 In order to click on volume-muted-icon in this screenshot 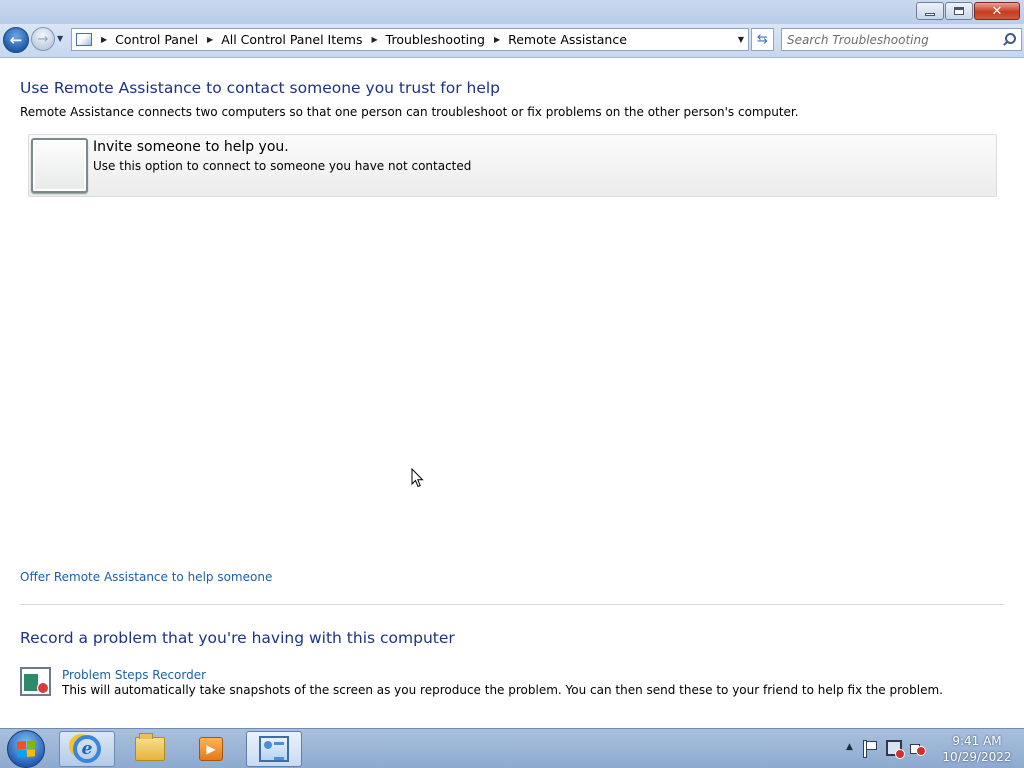, I will do `click(918, 748)`.